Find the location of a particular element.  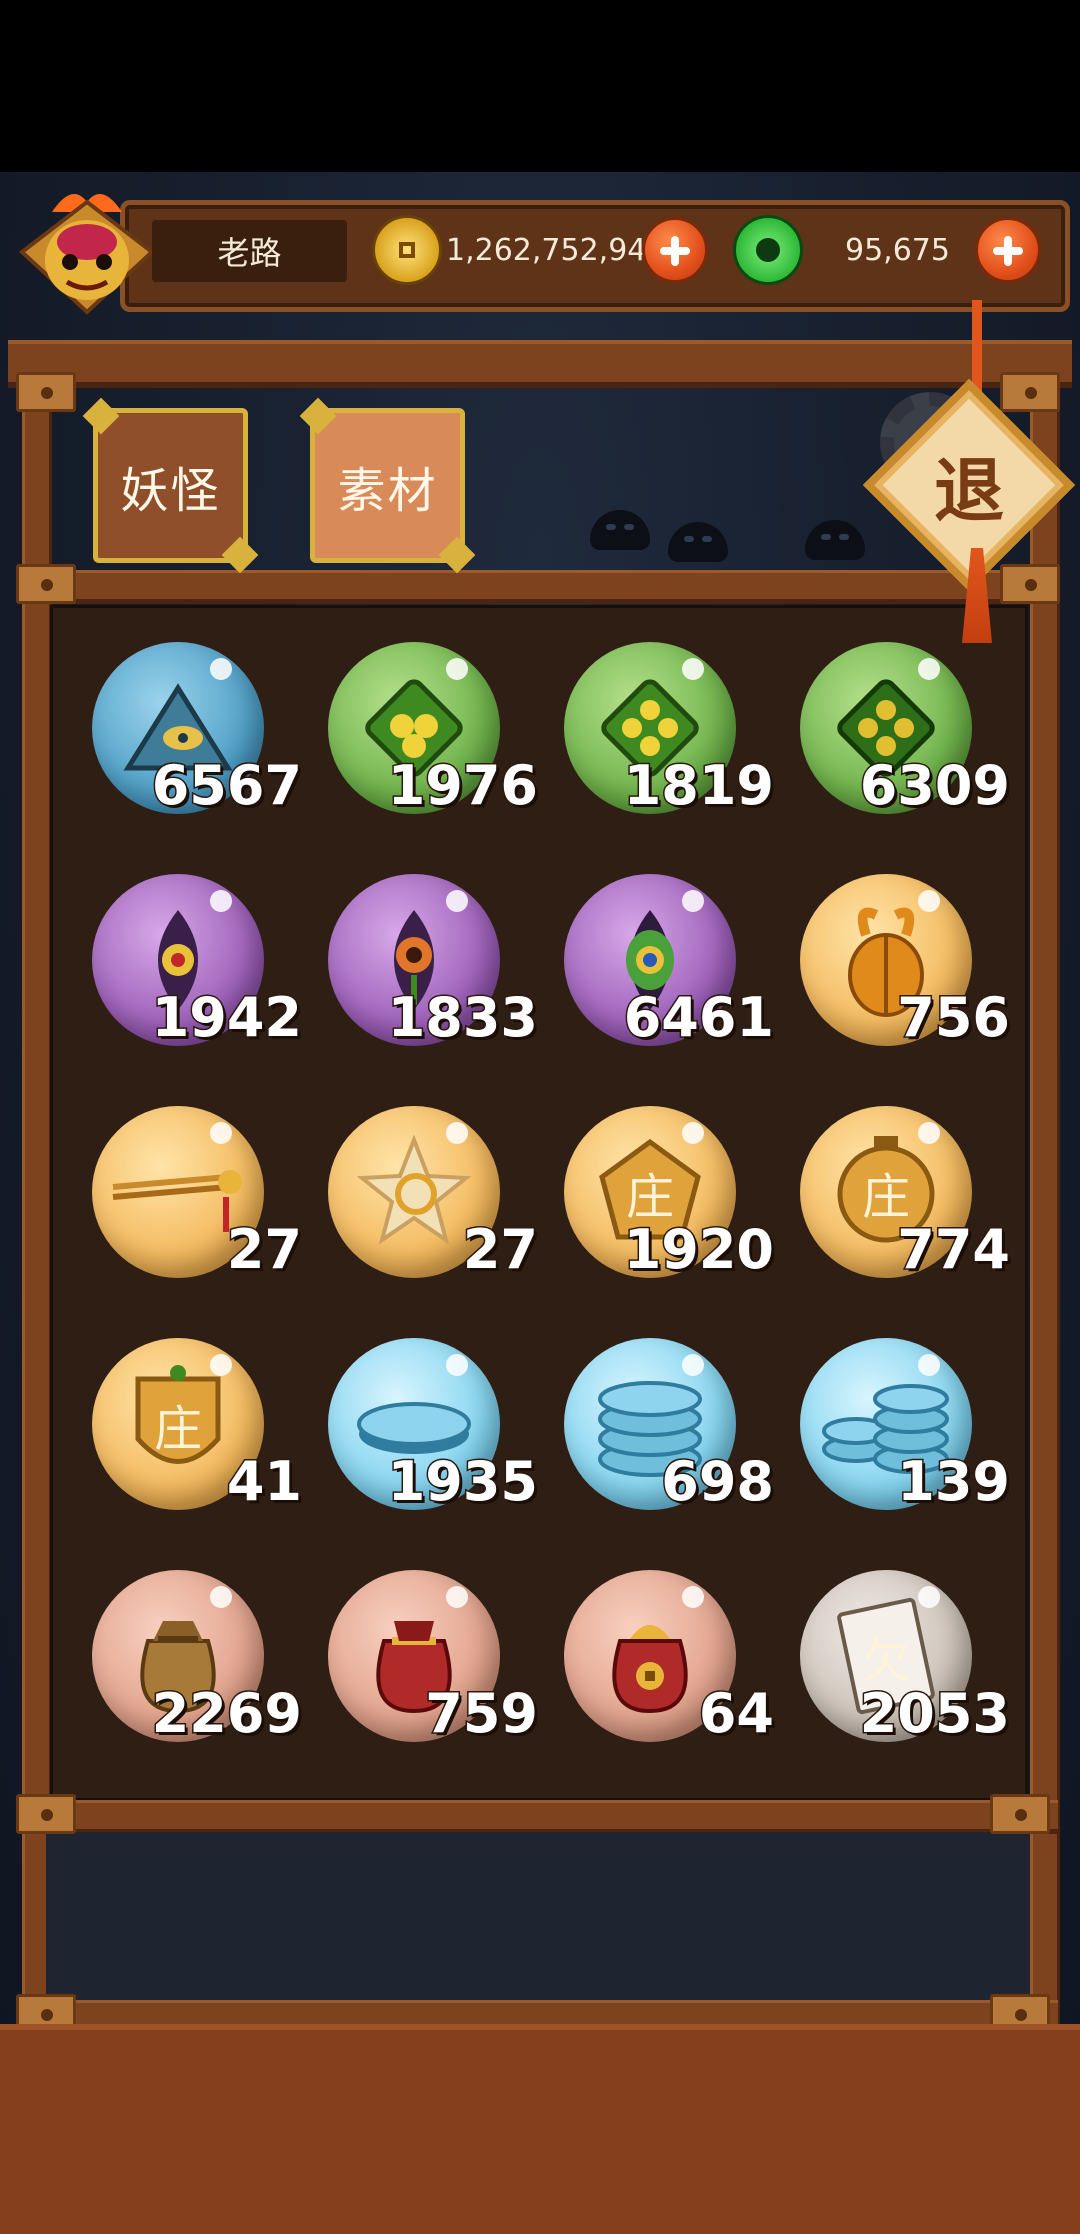

inventory-item: 6461 is located at coordinates (660, 980).